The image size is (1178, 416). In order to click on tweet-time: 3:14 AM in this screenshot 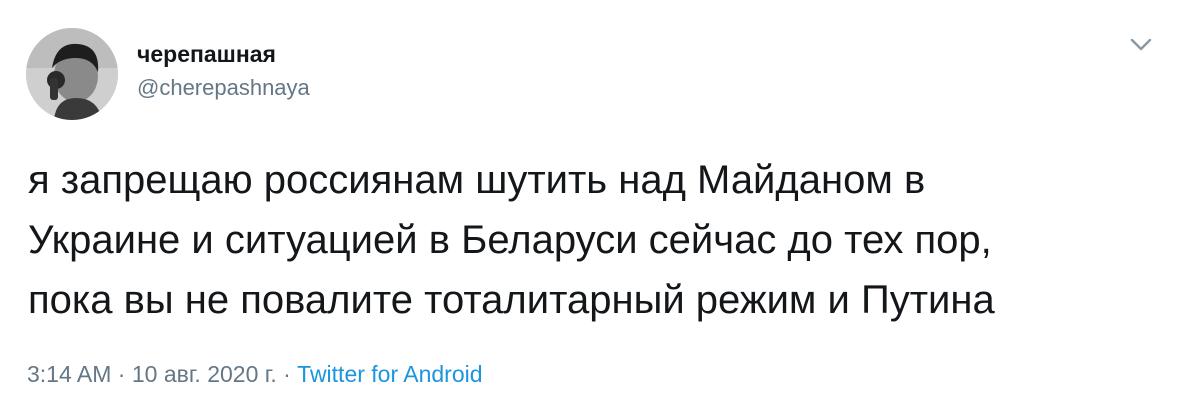, I will do `click(69, 374)`.